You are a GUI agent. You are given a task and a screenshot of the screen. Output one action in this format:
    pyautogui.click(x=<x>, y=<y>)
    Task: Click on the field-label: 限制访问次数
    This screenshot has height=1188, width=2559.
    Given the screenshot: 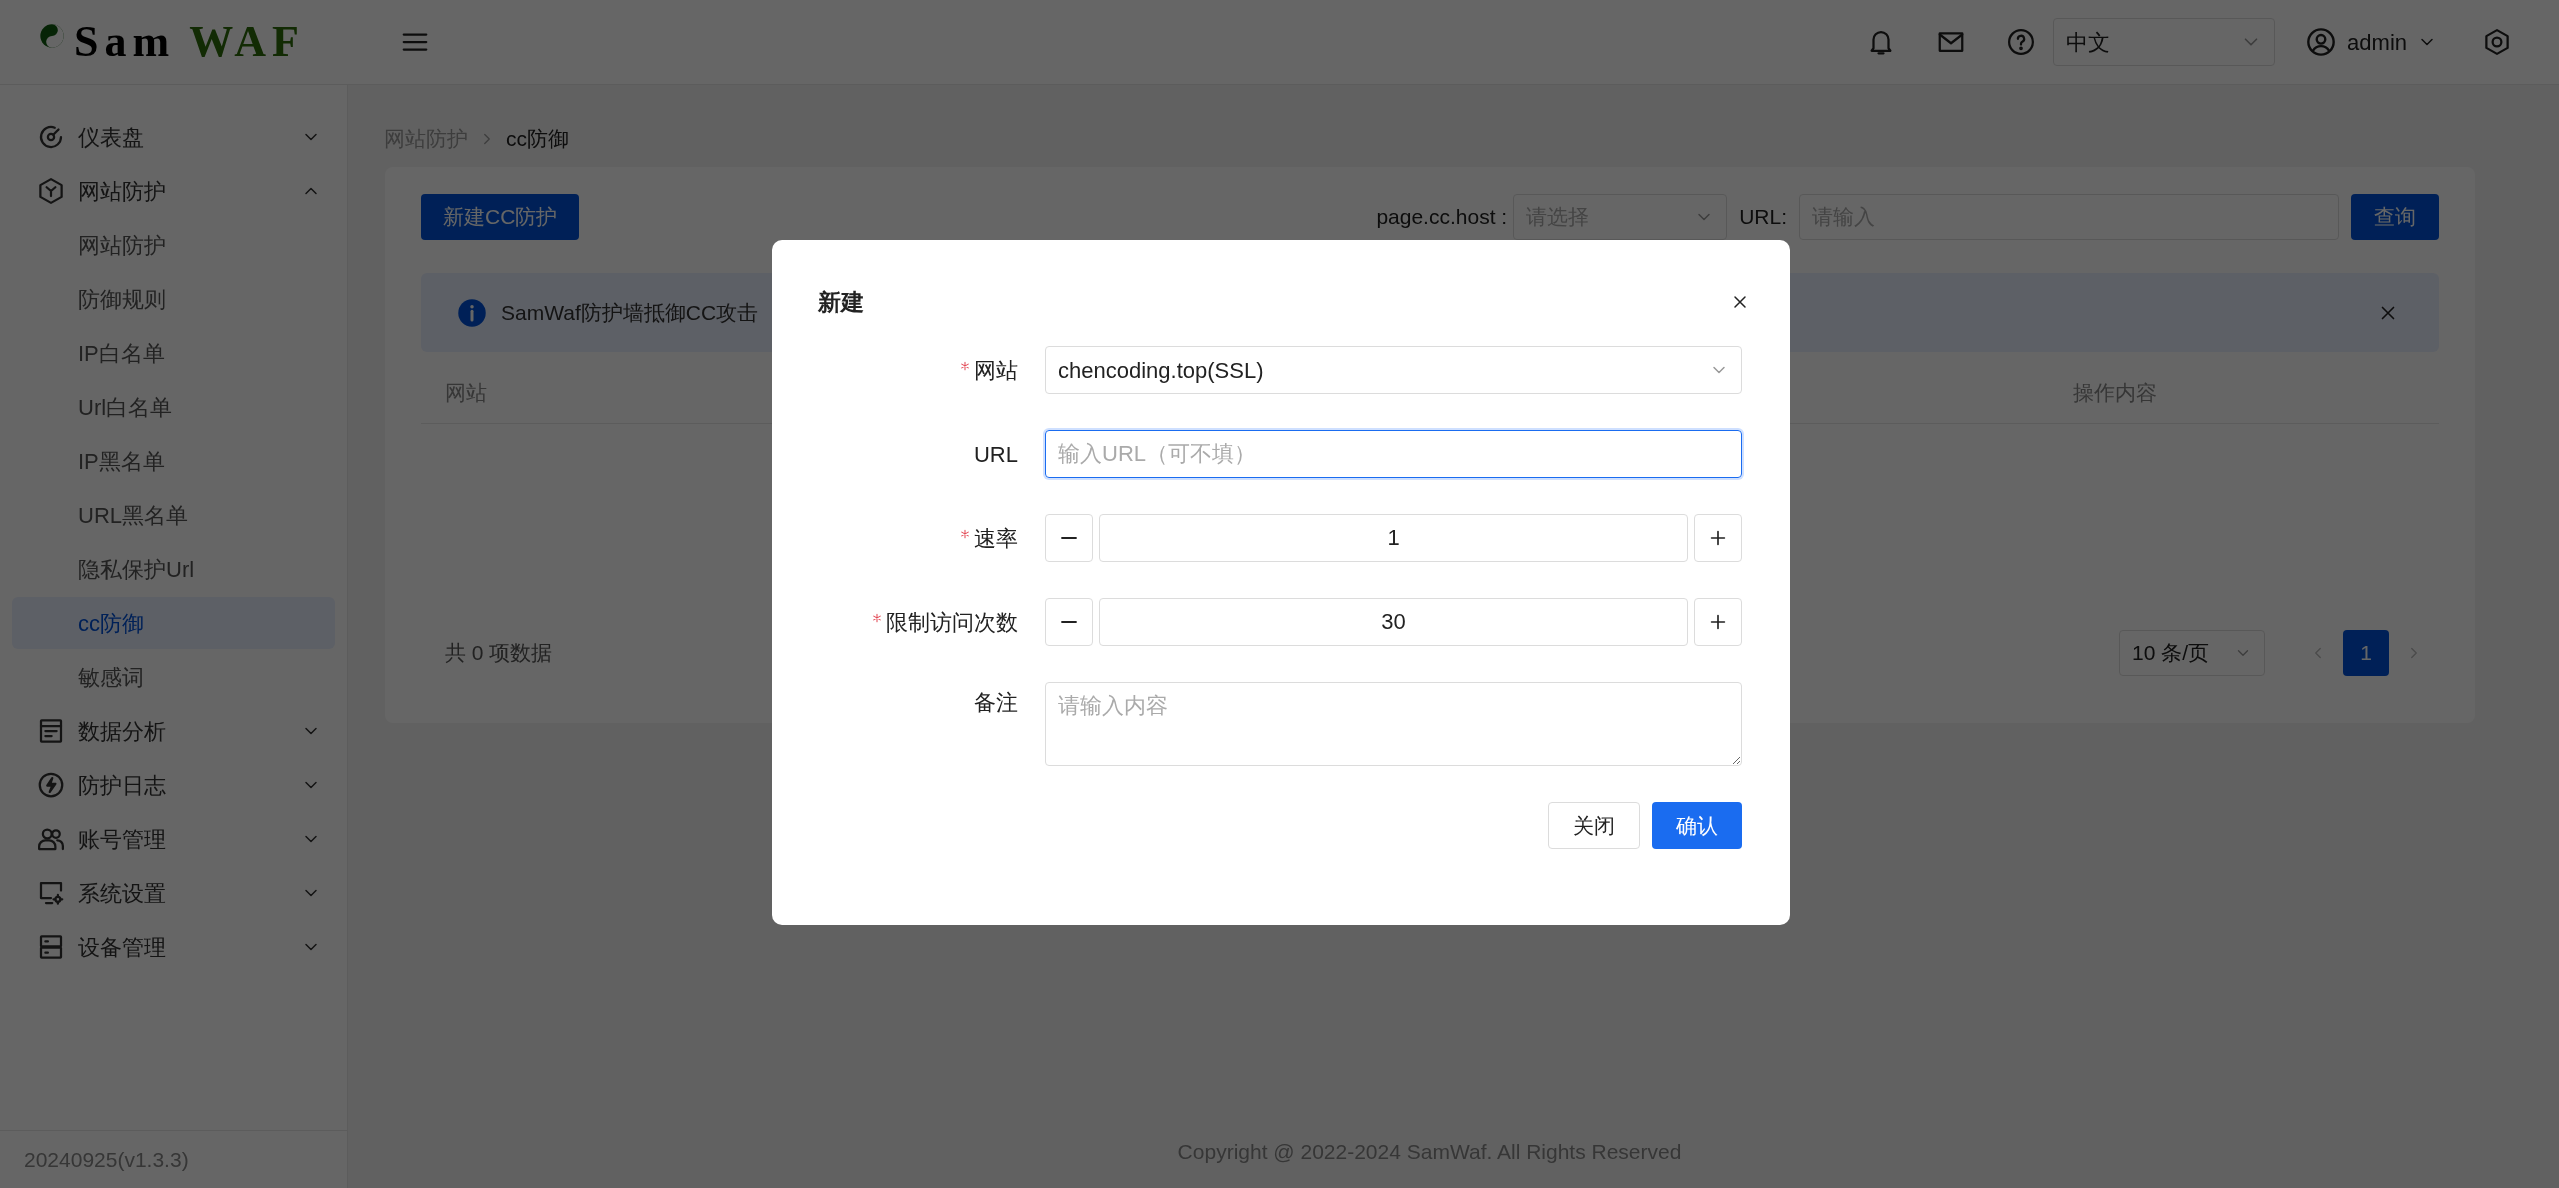 What is the action you would take?
    pyautogui.click(x=952, y=622)
    